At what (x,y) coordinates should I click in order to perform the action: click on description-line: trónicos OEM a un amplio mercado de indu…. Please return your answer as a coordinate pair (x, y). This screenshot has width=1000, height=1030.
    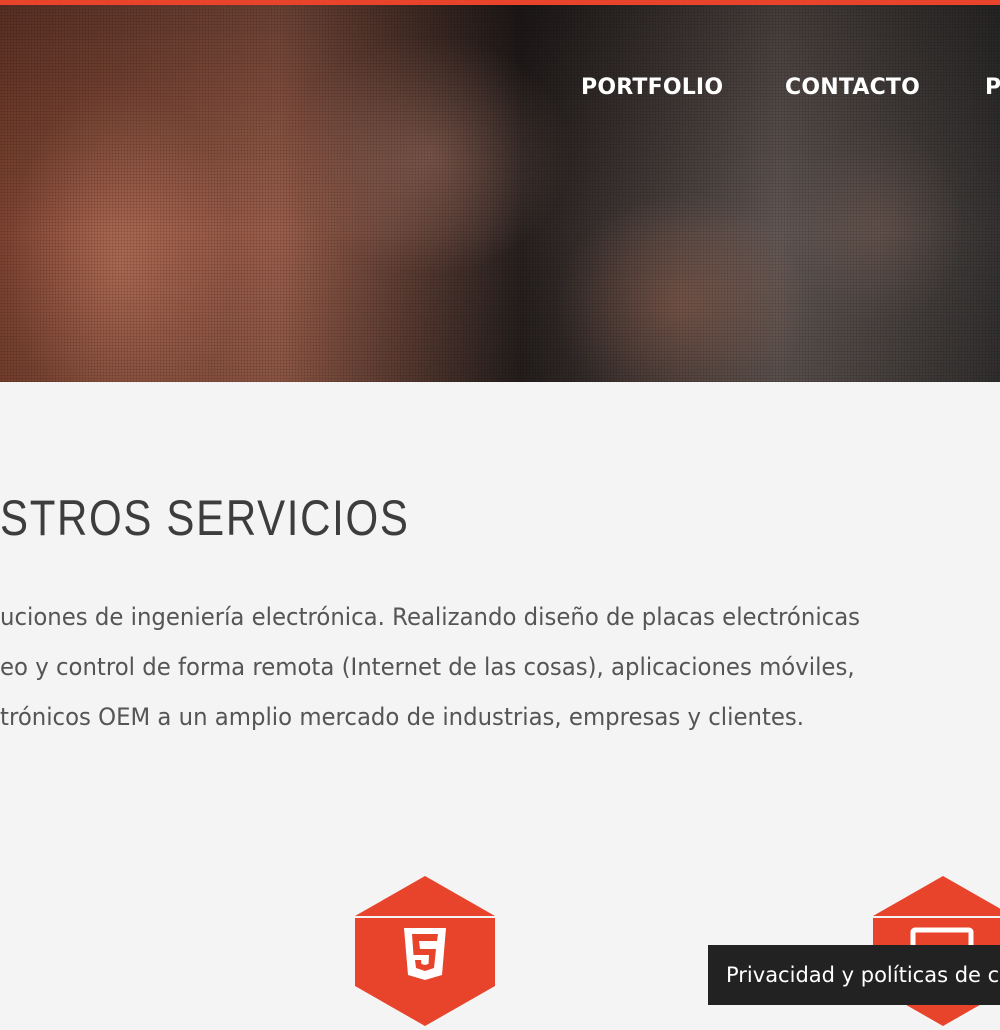
    Looking at the image, I should click on (402, 717).